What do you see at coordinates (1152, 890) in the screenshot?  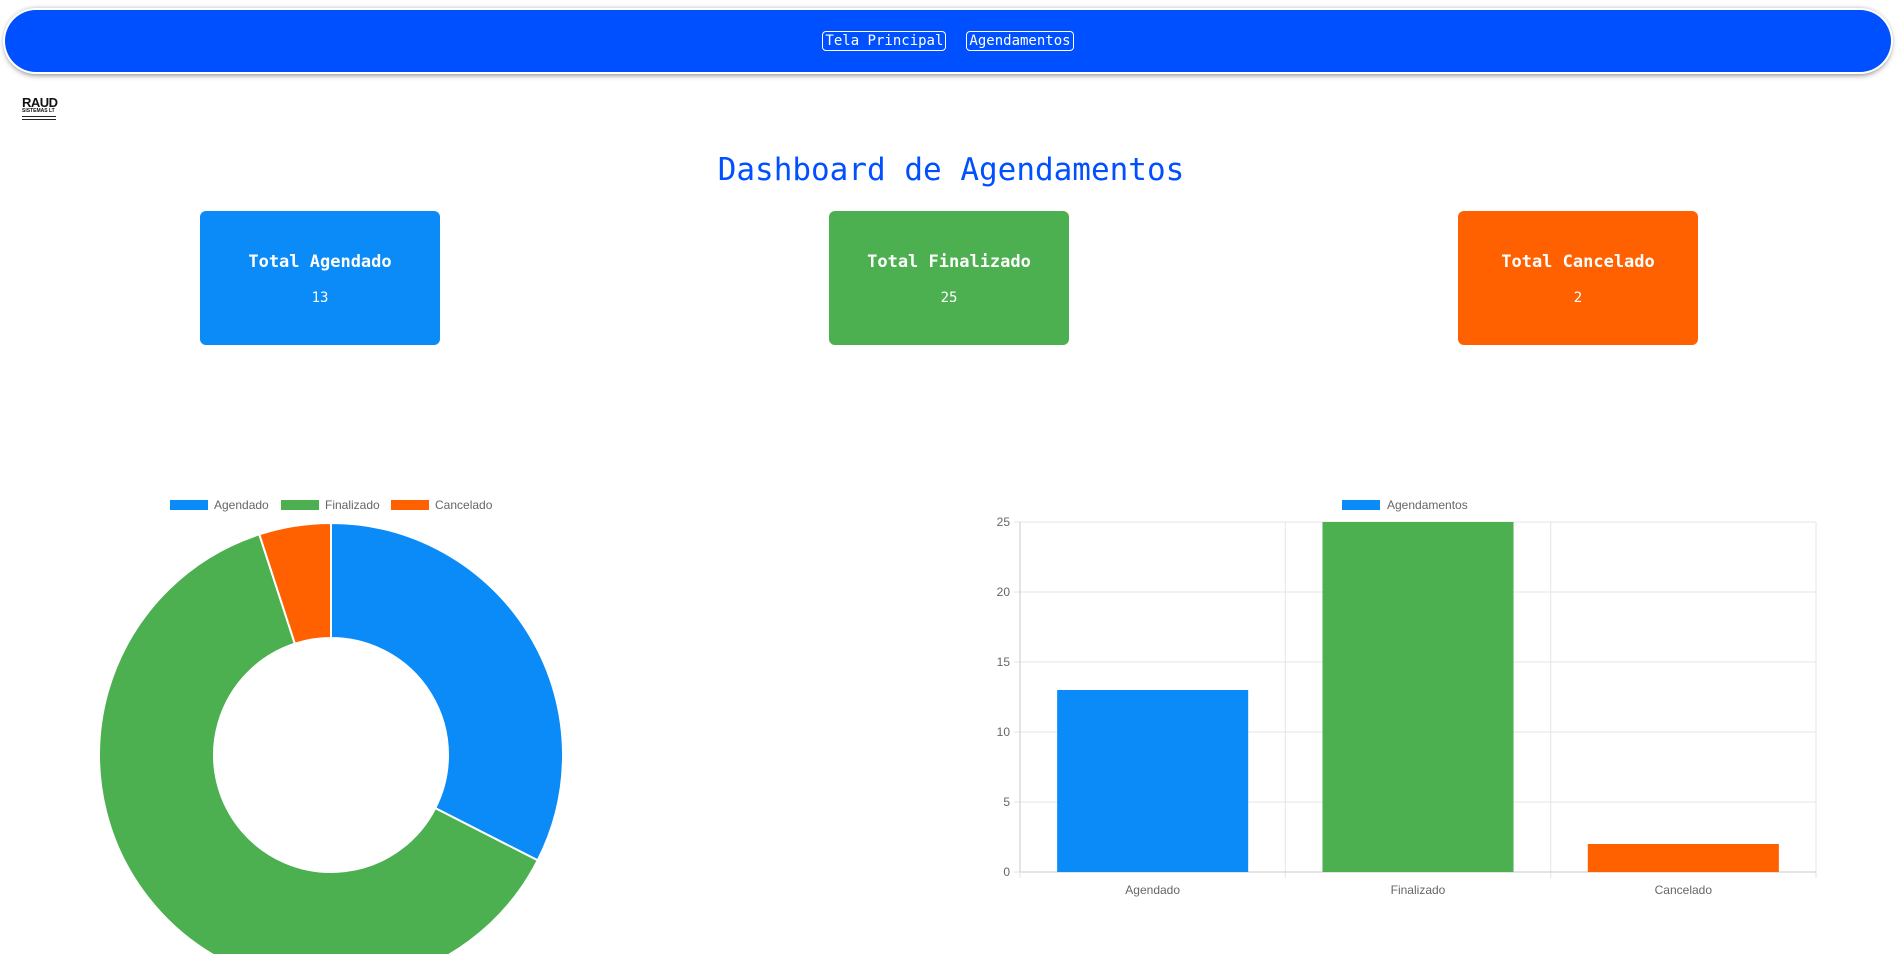 I see `x-tick-label: Agendado` at bounding box center [1152, 890].